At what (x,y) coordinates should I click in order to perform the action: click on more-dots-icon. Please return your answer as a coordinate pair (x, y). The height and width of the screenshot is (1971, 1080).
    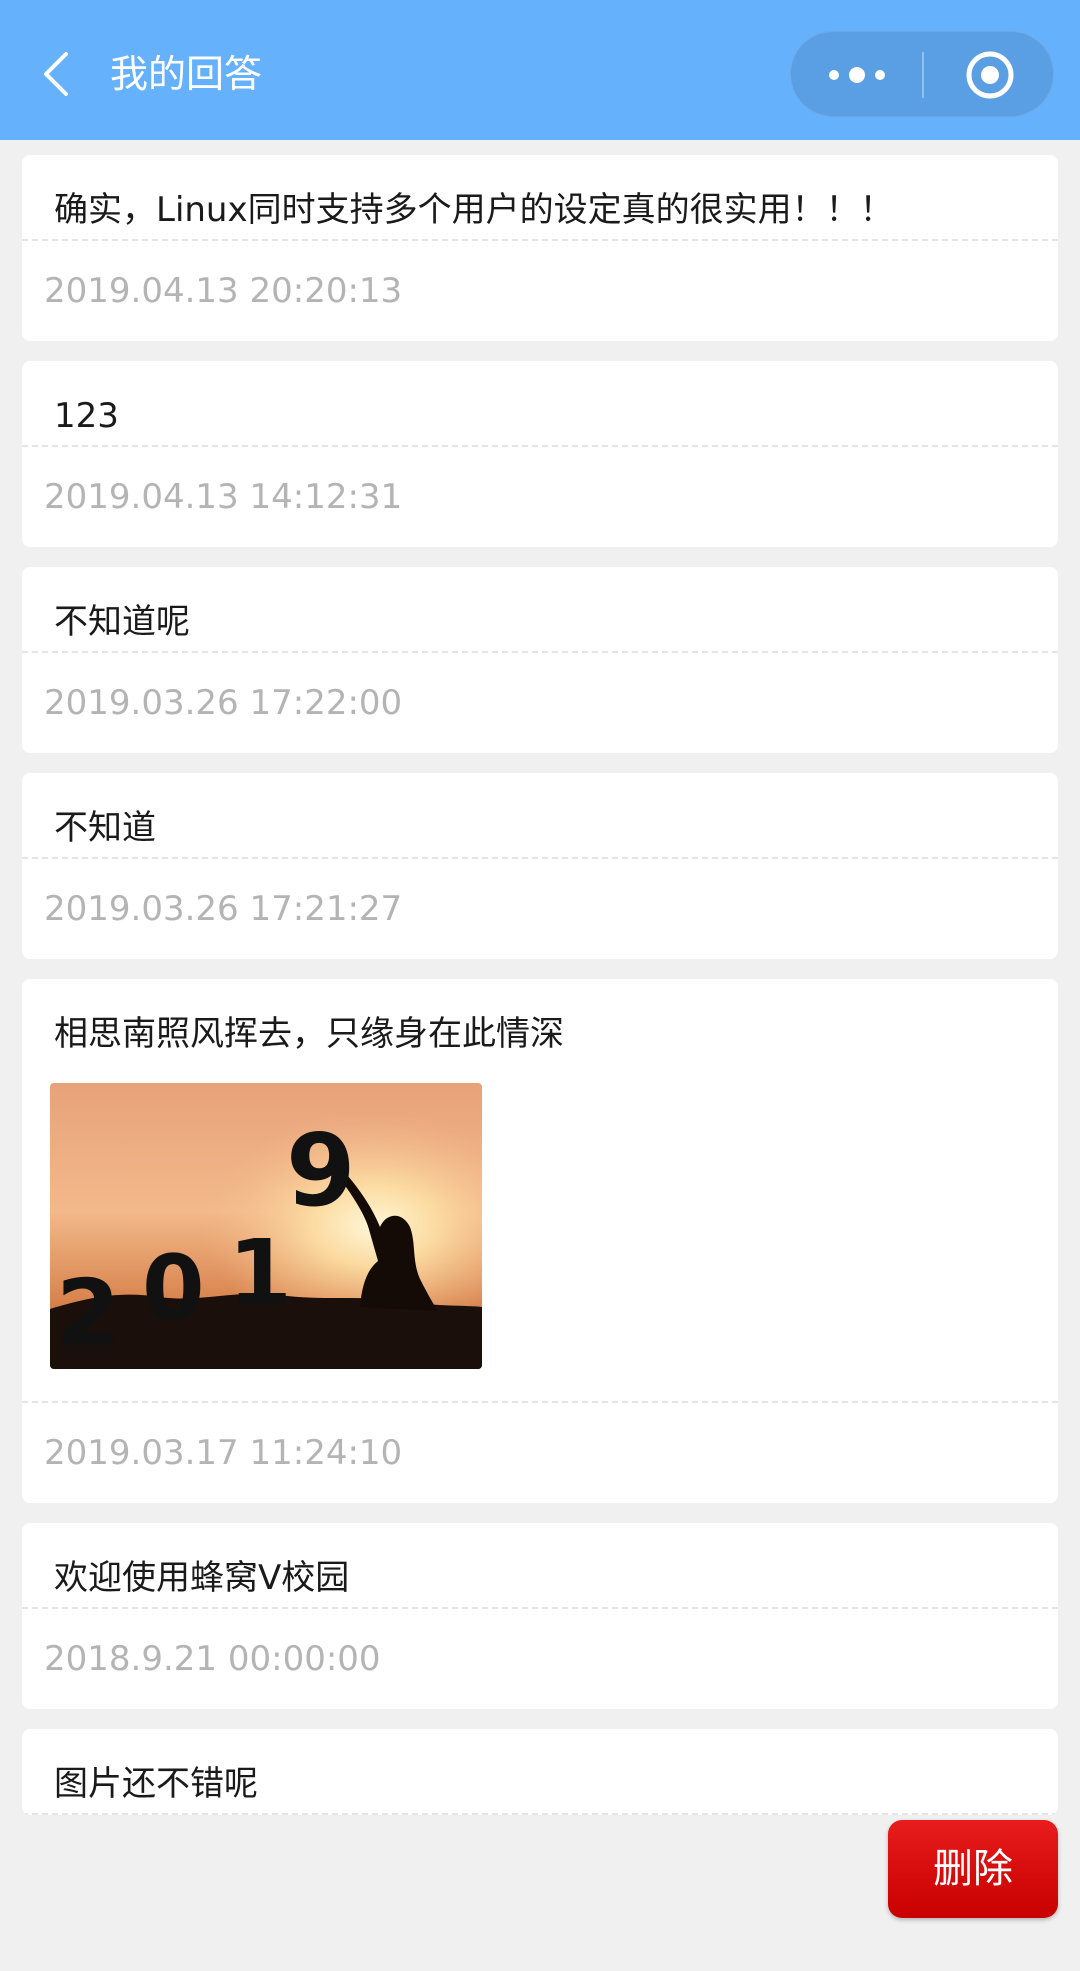
    Looking at the image, I should click on (857, 75).